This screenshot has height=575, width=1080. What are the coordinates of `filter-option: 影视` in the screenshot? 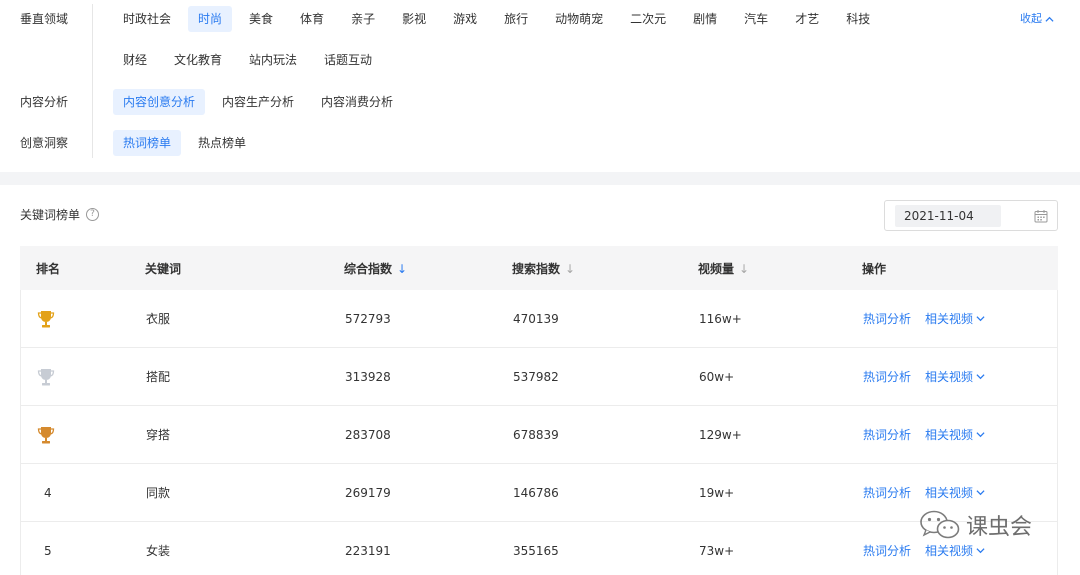 It's located at (414, 19).